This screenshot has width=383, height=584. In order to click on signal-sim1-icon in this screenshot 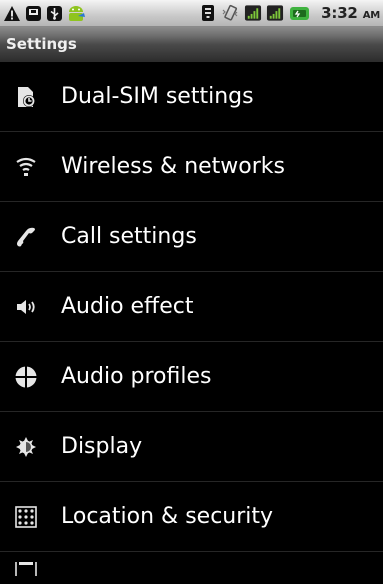, I will do `click(253, 13)`.